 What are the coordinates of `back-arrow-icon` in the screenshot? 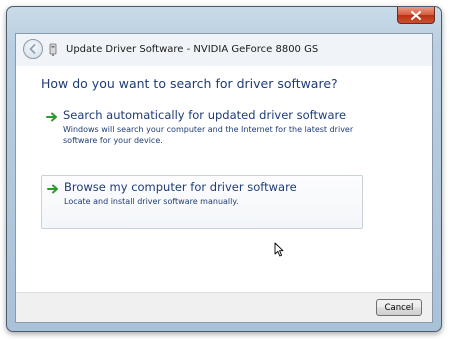 It's located at (32, 49).